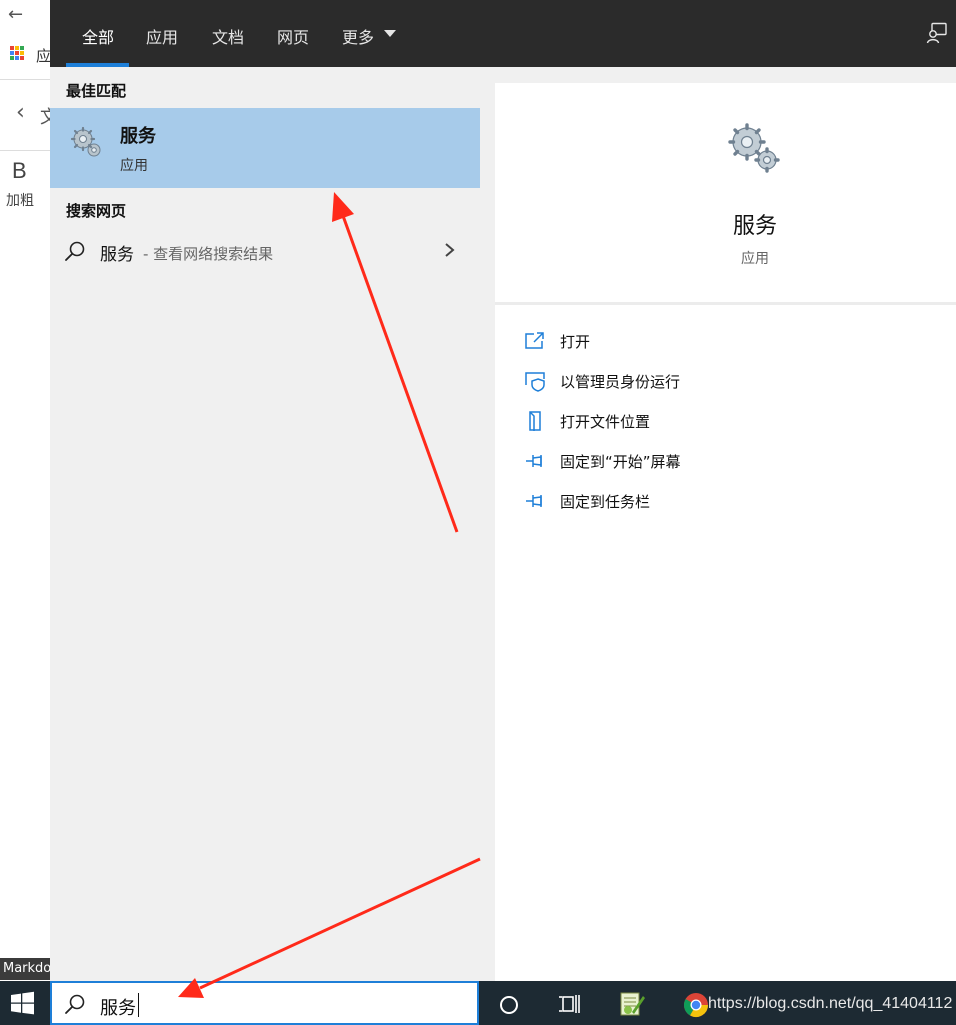  What do you see at coordinates (674, 422) in the screenshot?
I see `open-file-location-action: 打开文件位置` at bounding box center [674, 422].